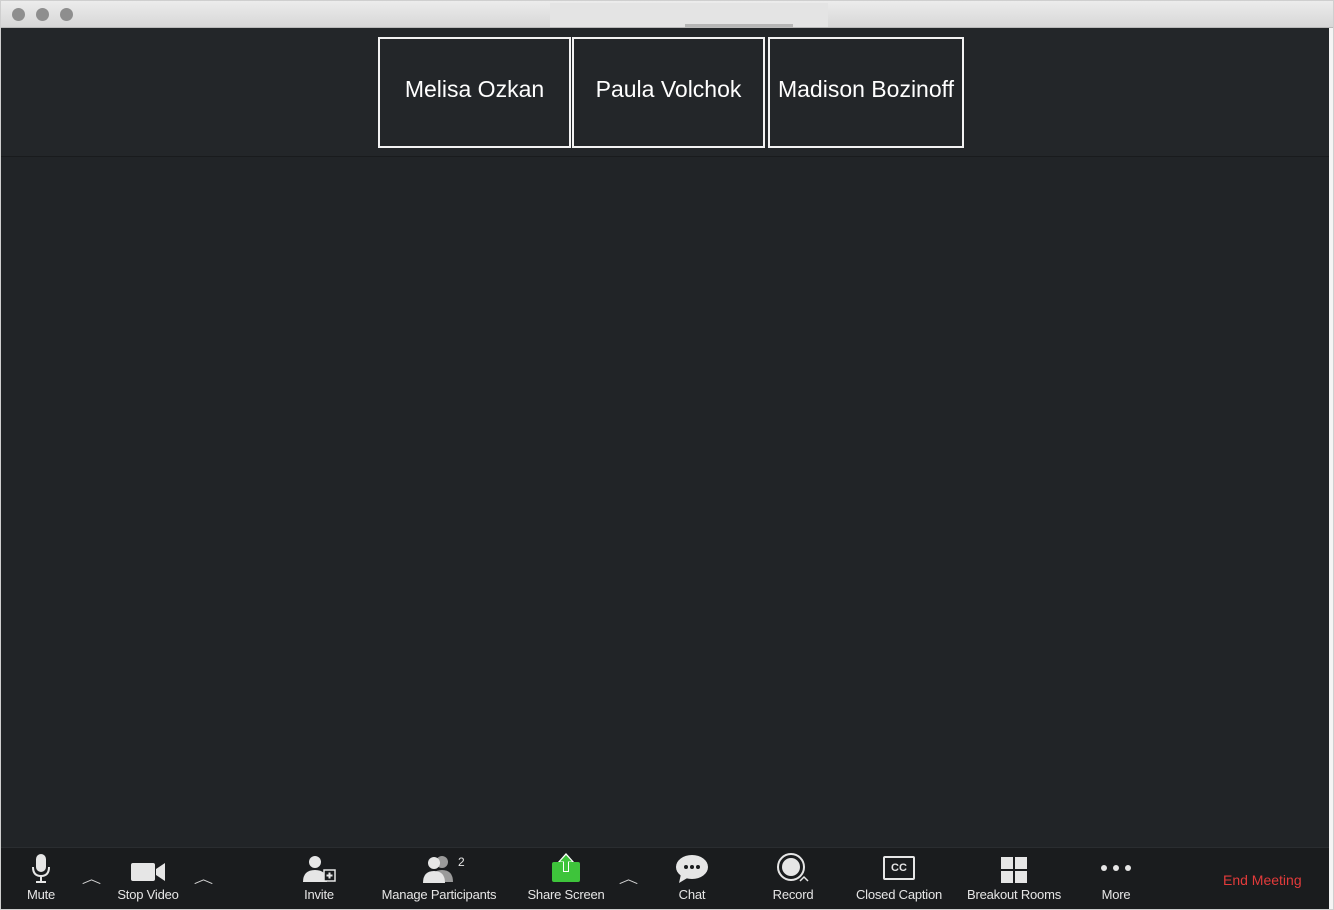 Image resolution: width=1334 pixels, height=910 pixels. I want to click on participant-name: Madison Bozinoff, so click(865, 89).